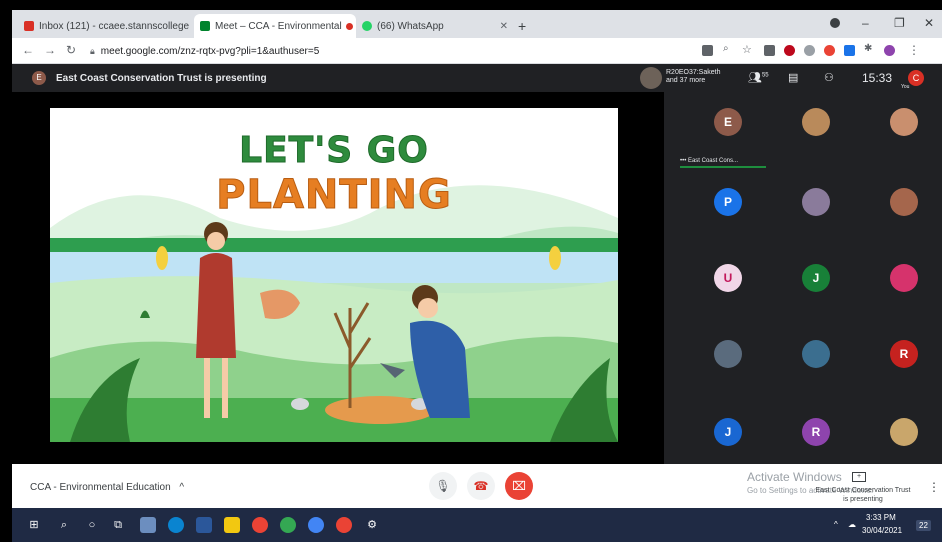 This screenshot has width=942, height=542. Describe the element at coordinates (522, 26) in the screenshot. I see `new-tab-button: +` at that location.